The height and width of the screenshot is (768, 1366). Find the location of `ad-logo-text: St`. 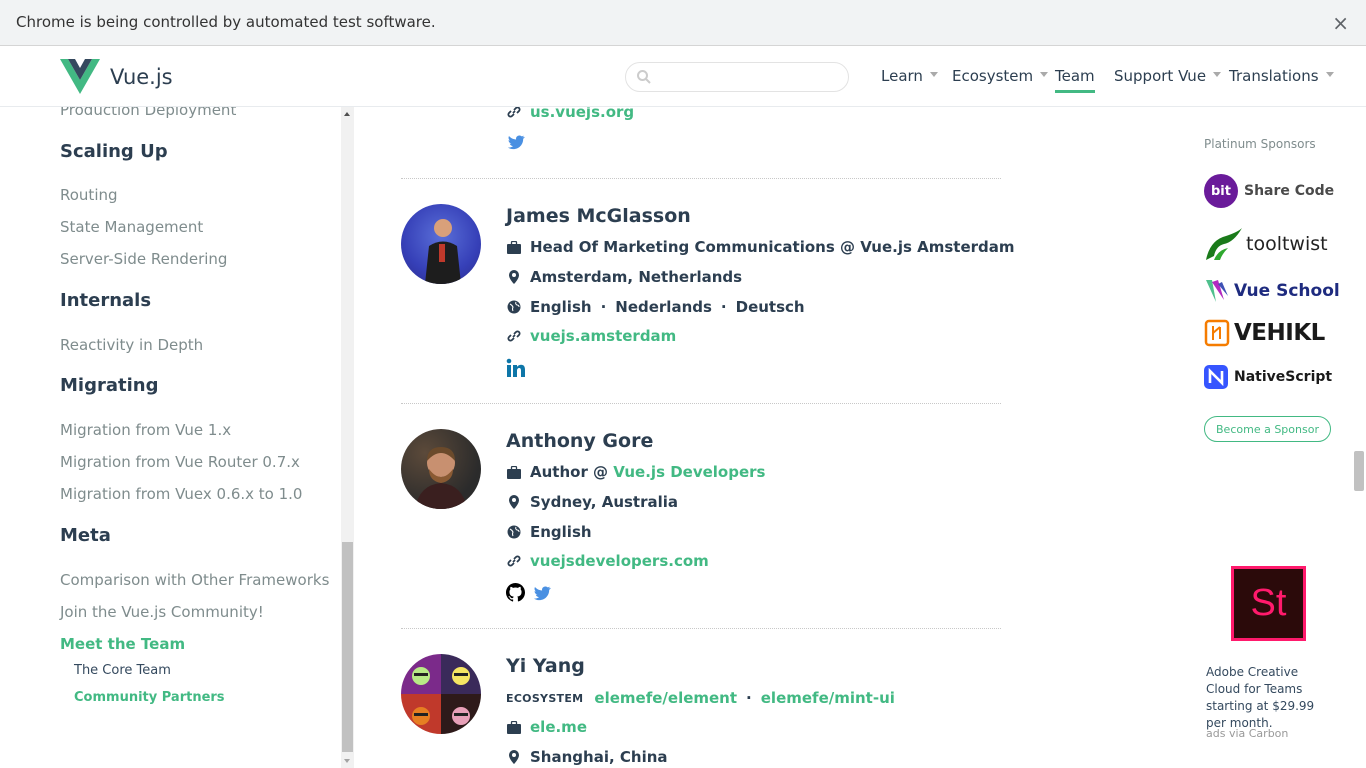

ad-logo-text: St is located at coordinates (1268, 603).